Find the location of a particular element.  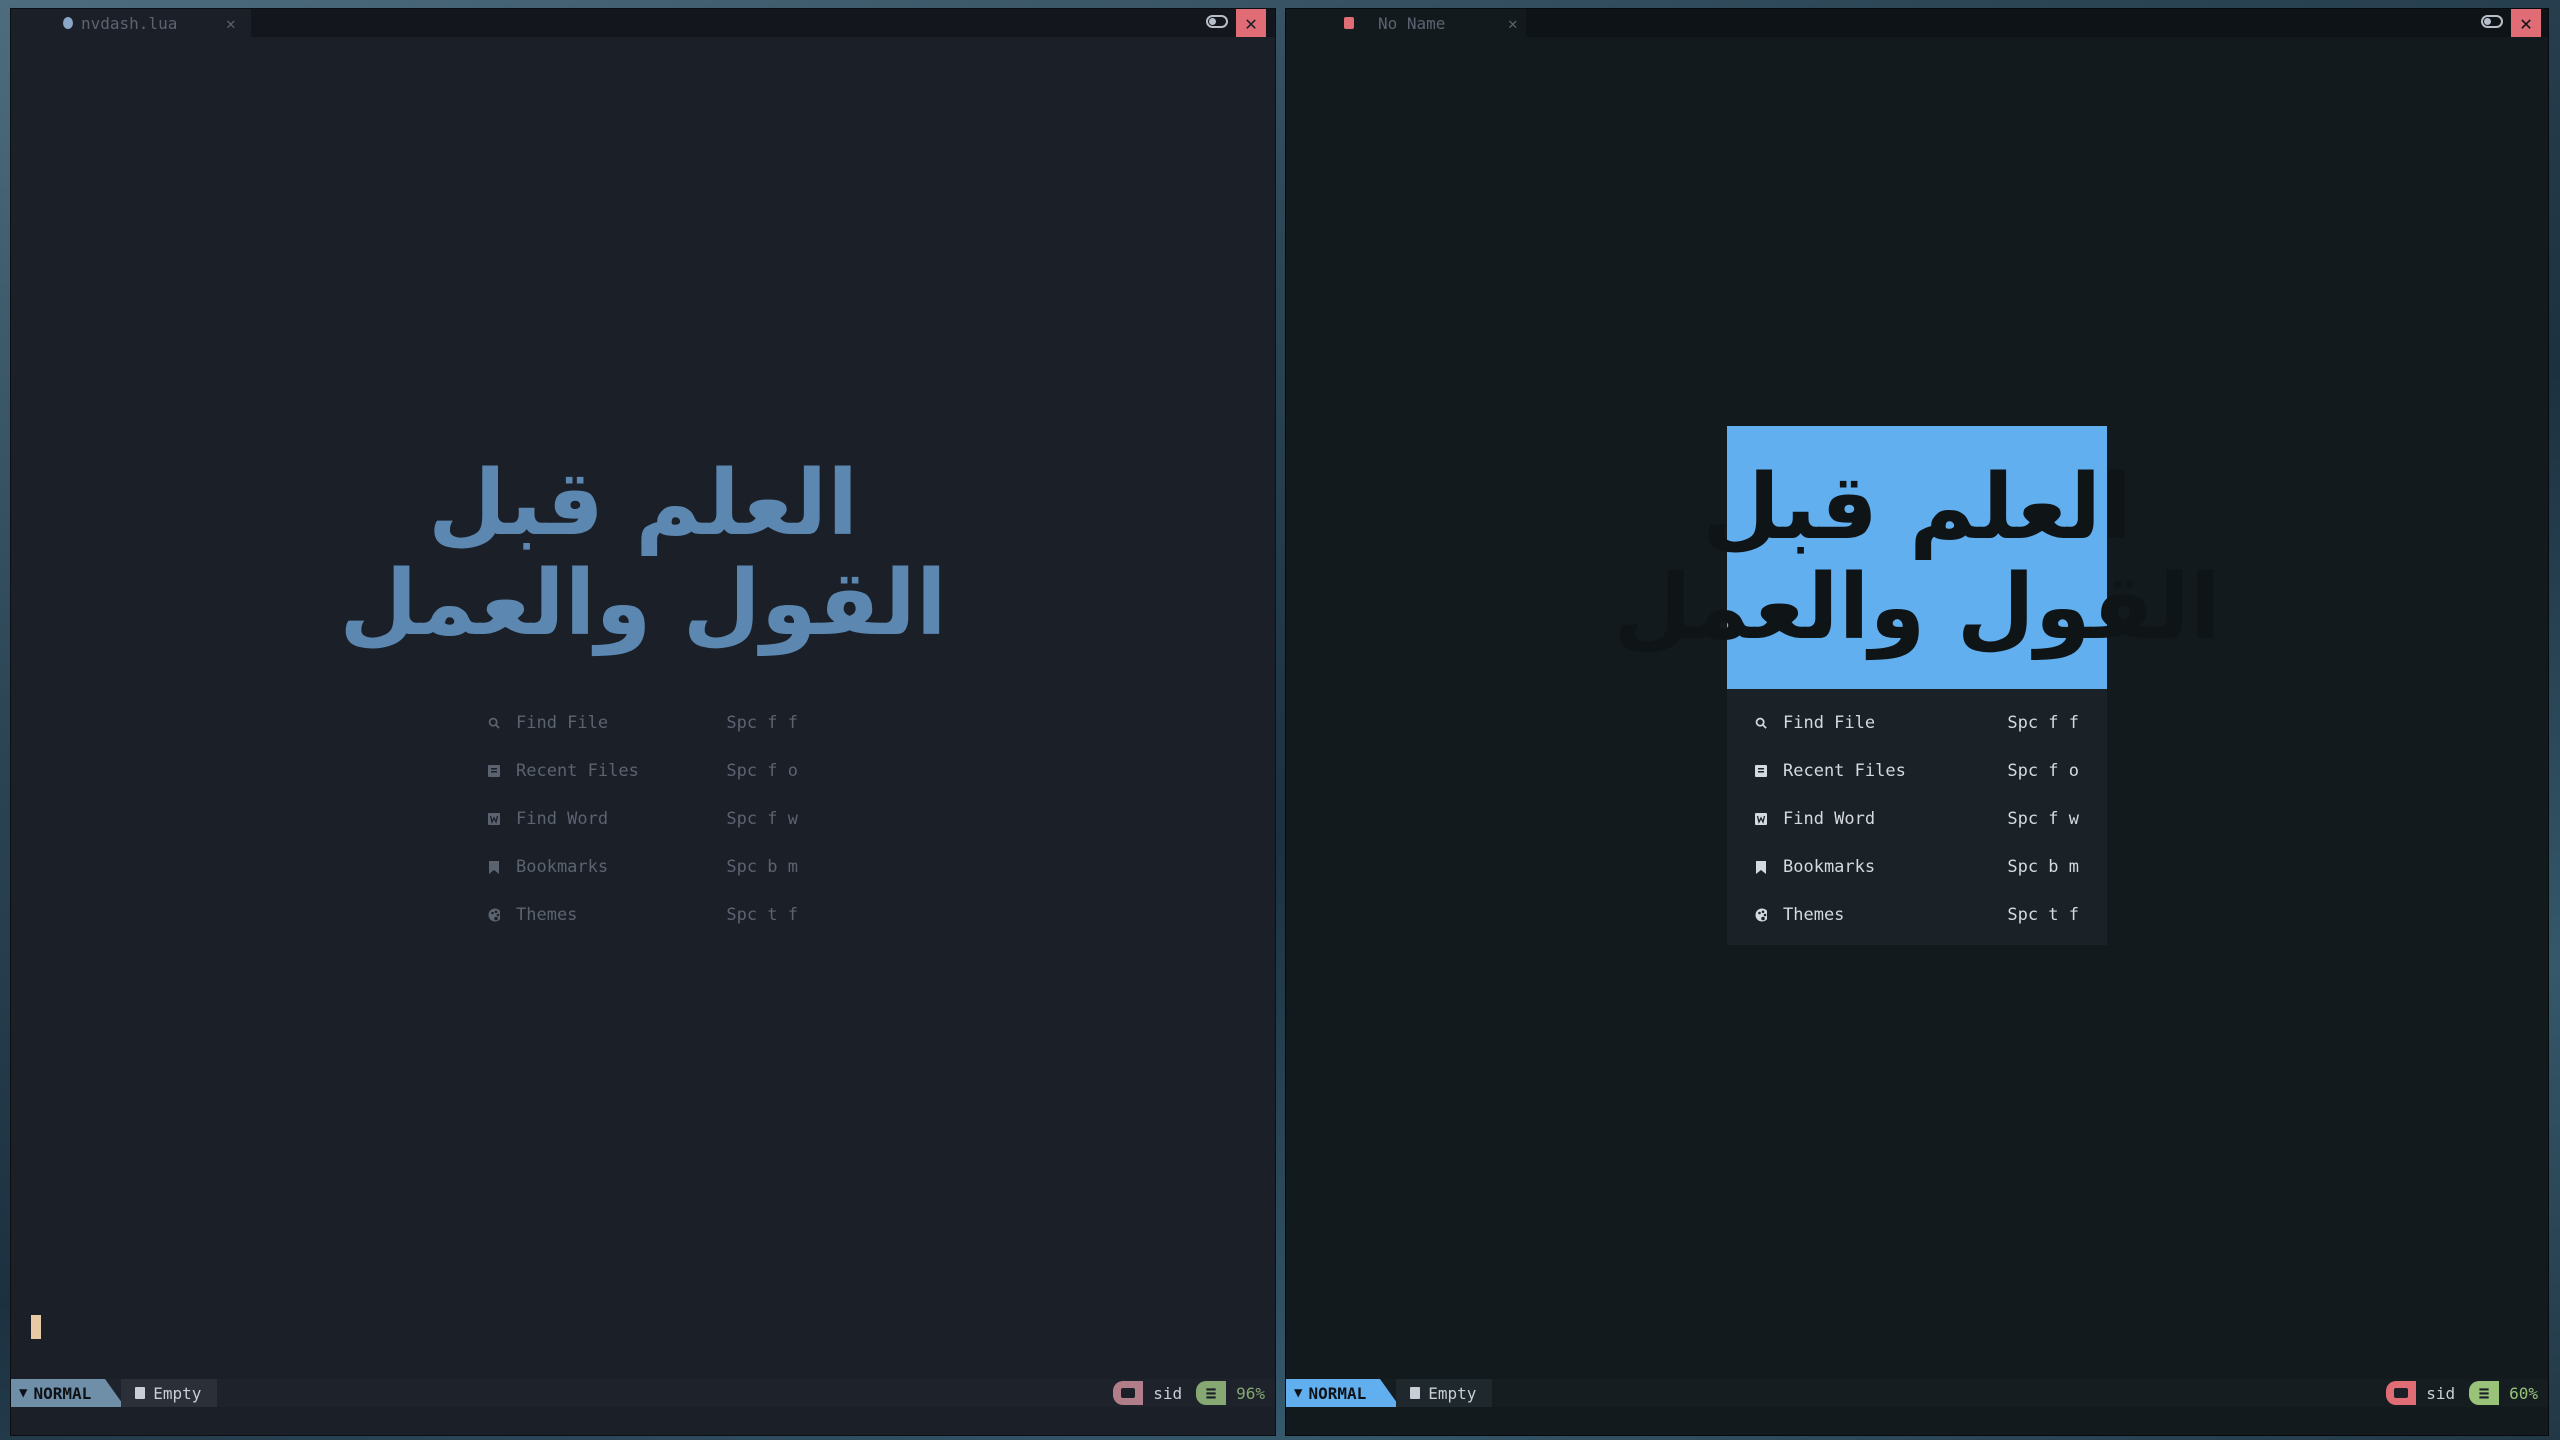

lua-file-icon is located at coordinates (68, 23).